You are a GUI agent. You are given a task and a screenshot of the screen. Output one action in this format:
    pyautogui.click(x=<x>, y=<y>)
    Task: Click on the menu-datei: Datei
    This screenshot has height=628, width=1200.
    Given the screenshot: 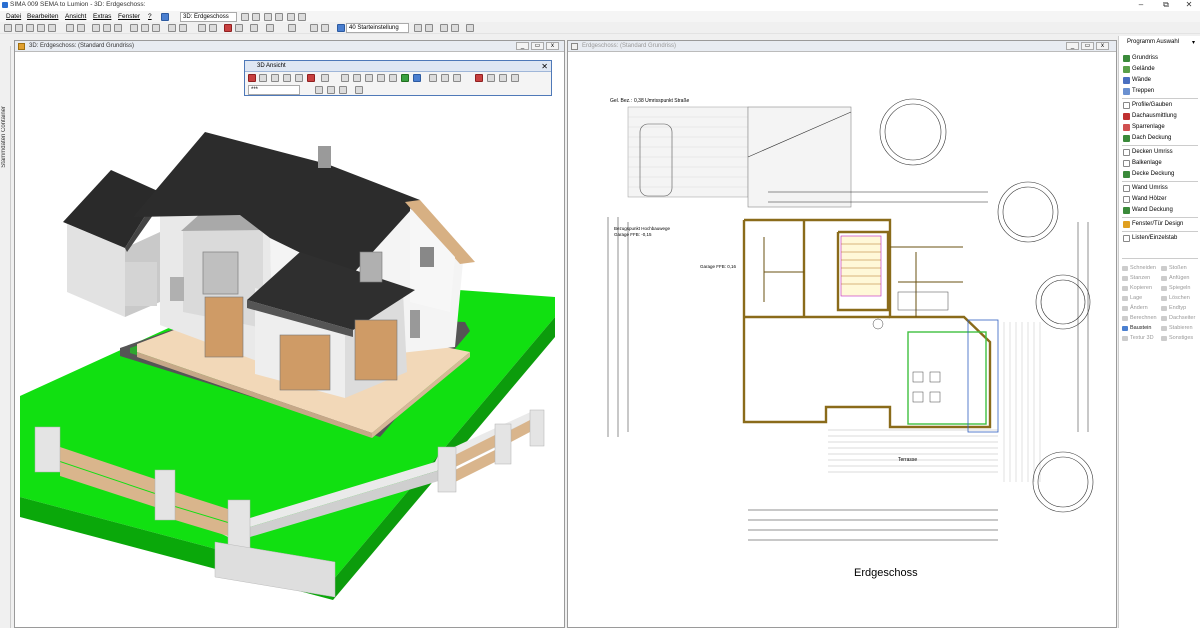 What is the action you would take?
    pyautogui.click(x=13, y=16)
    